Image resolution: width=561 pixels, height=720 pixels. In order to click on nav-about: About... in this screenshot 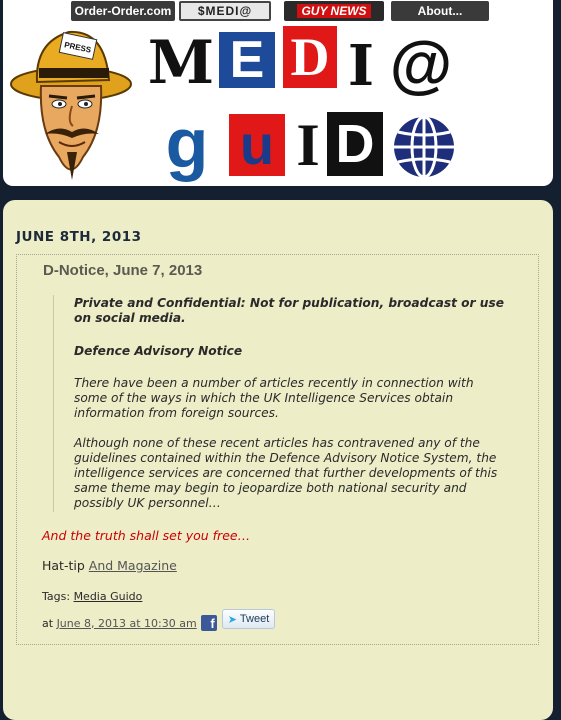, I will do `click(440, 11)`.